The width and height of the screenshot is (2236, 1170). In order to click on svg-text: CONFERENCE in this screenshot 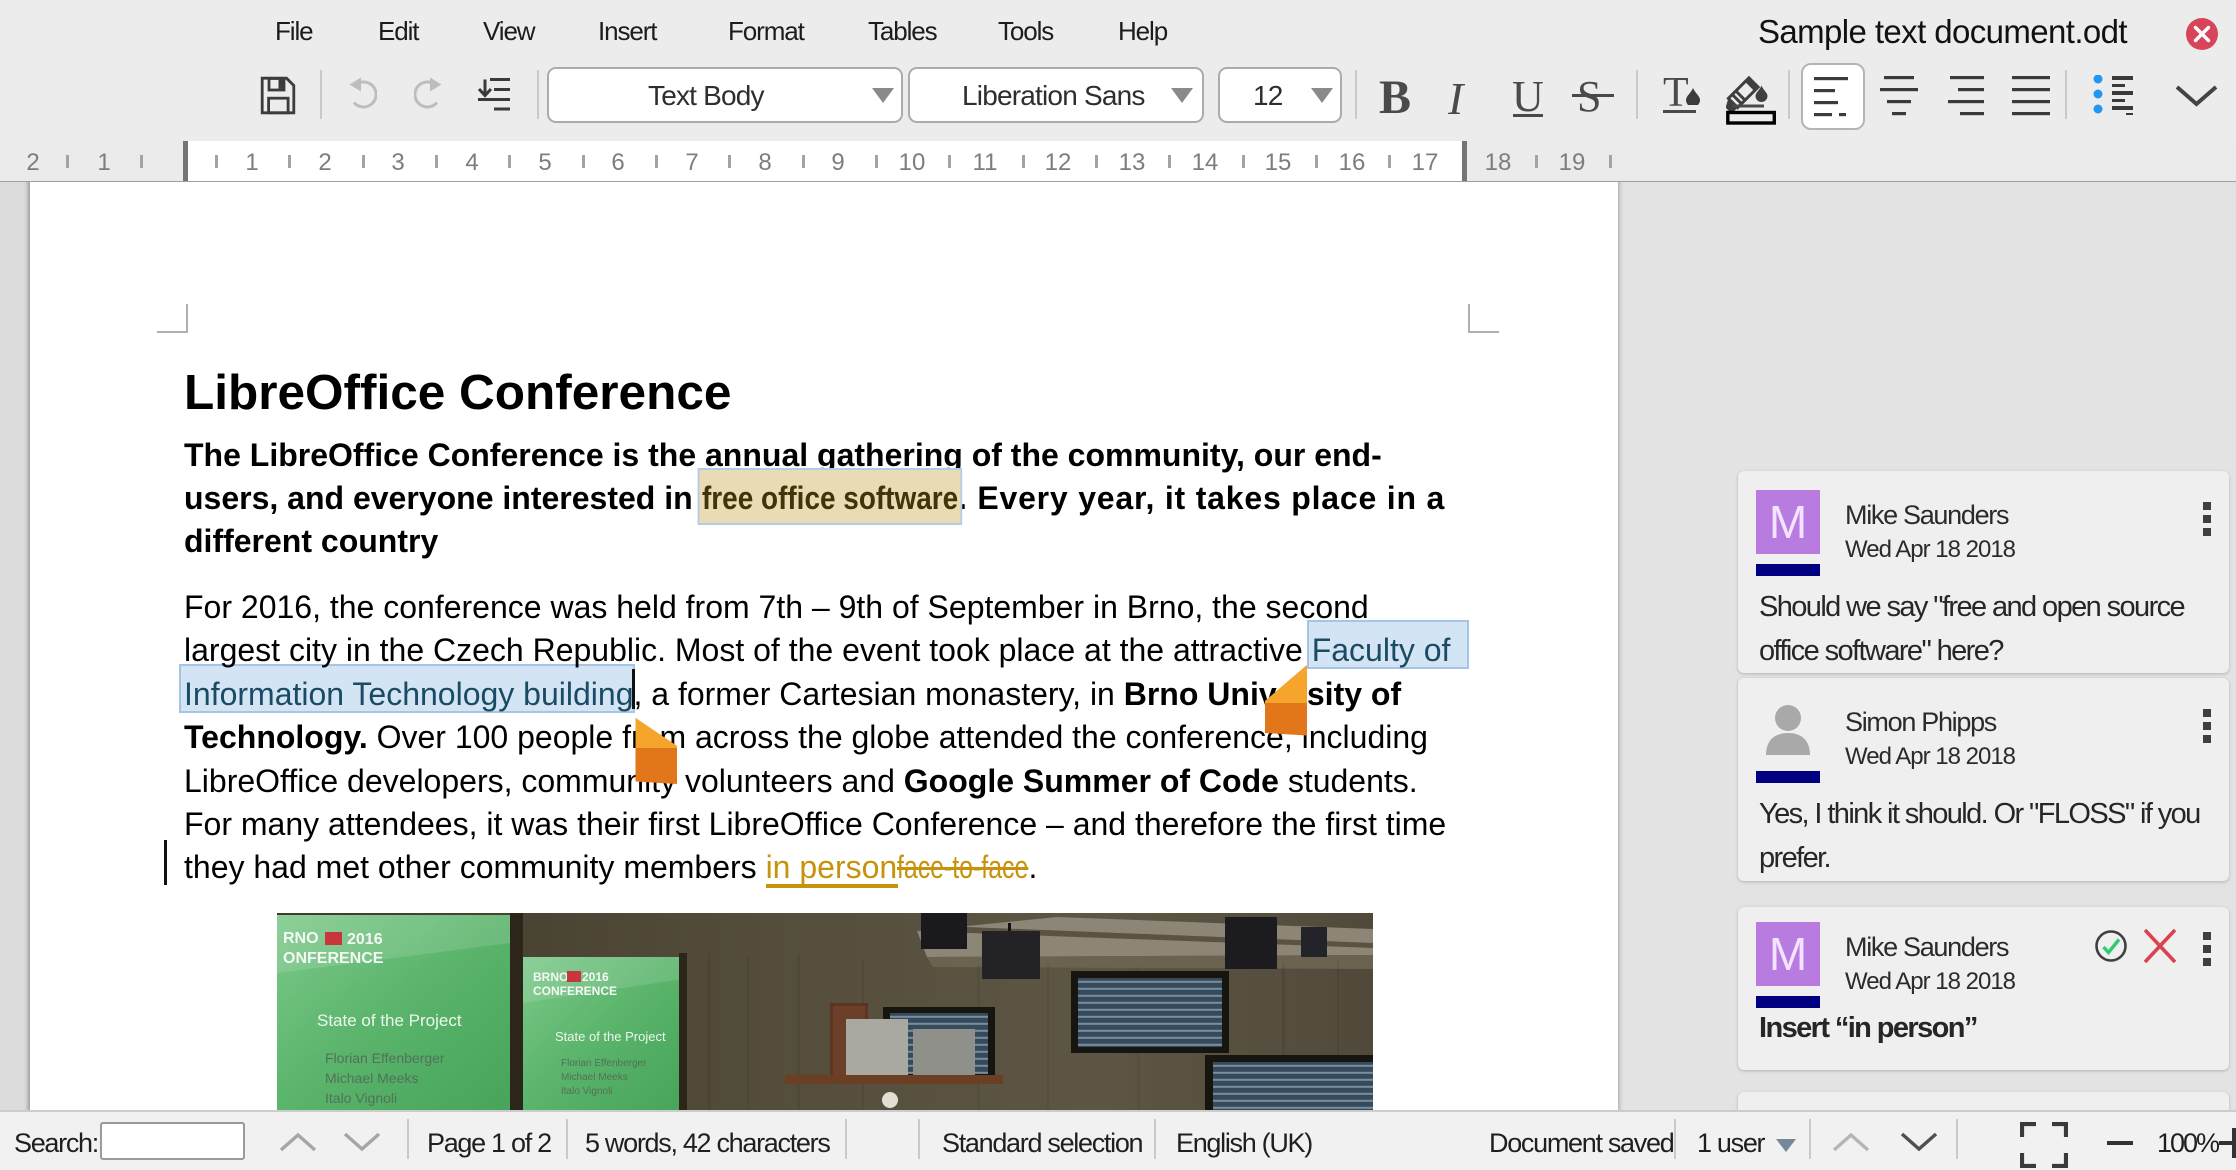, I will do `click(575, 991)`.